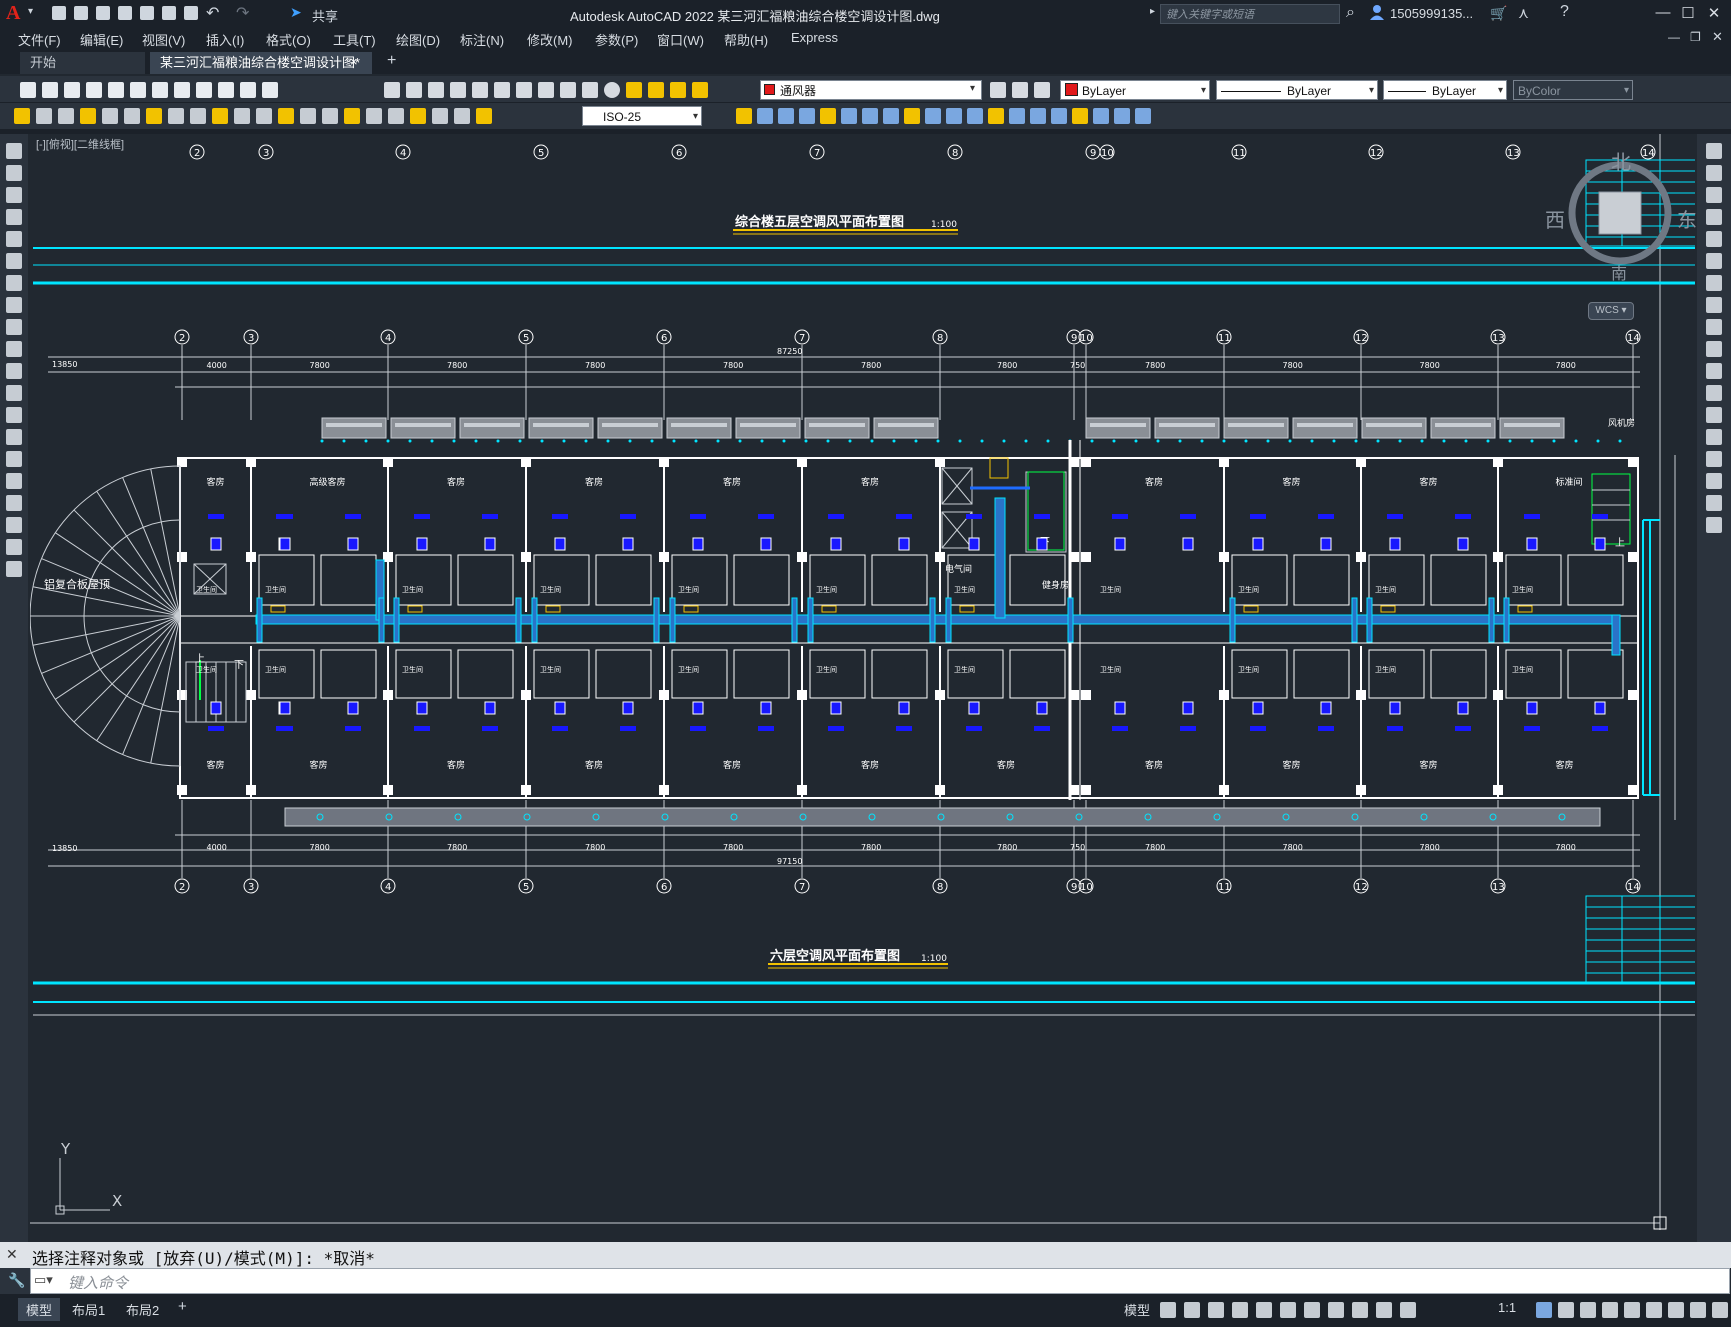 This screenshot has height=1327, width=1731. What do you see at coordinates (1714, 459) in the screenshot?
I see `chamfer-icon` at bounding box center [1714, 459].